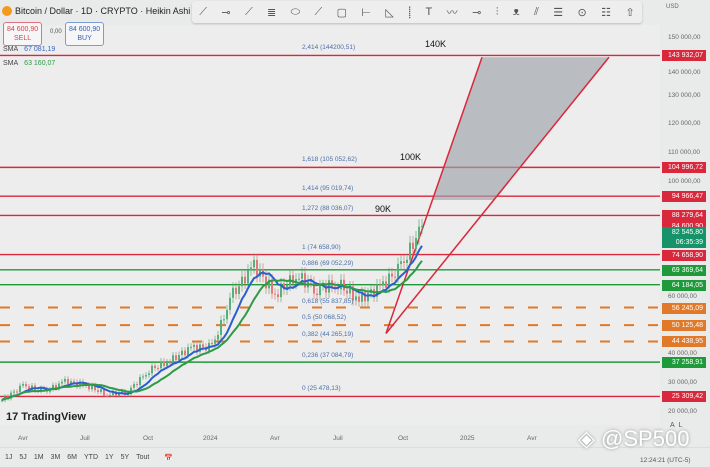 This screenshot has height=467, width=710. What do you see at coordinates (417, 12) in the screenshot?
I see `drawing-toolbar: ⟋ ⊸ ⟋ ≣ ⬭ ⟋ ▢ ⊢ ◺ ⸽ T 〰 ⊸ ⫶ ᴥ ⫽ ☰ ⊙ ☷ ⇧` at bounding box center [417, 12].